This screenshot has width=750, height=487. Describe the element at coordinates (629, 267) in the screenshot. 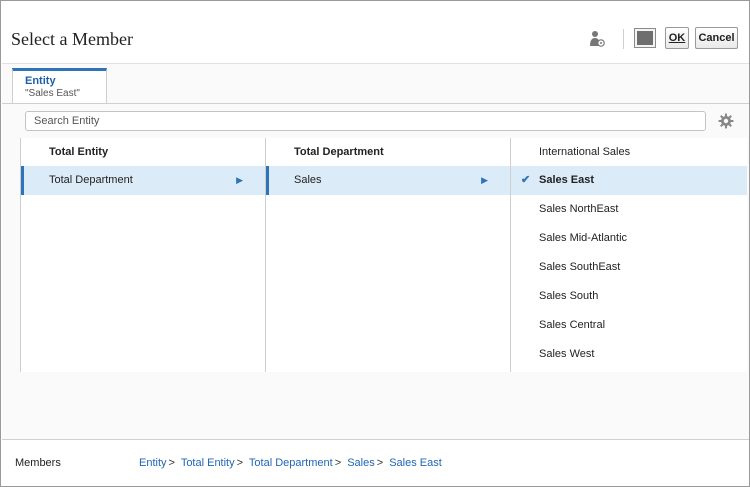

I see `list-item: Sales SouthEast` at that location.